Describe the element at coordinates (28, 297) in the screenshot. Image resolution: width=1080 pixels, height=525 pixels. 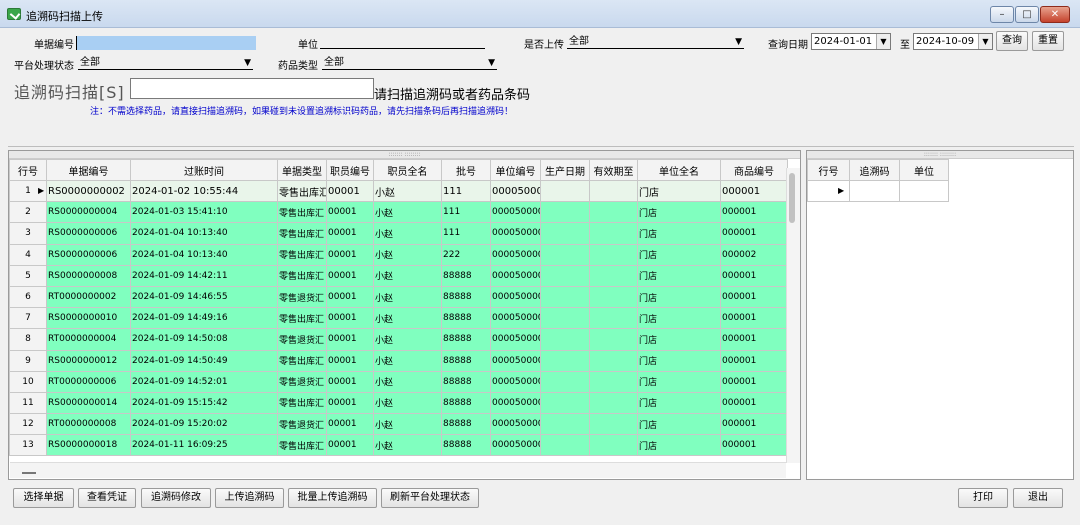
I see `row-header: 6` at that location.